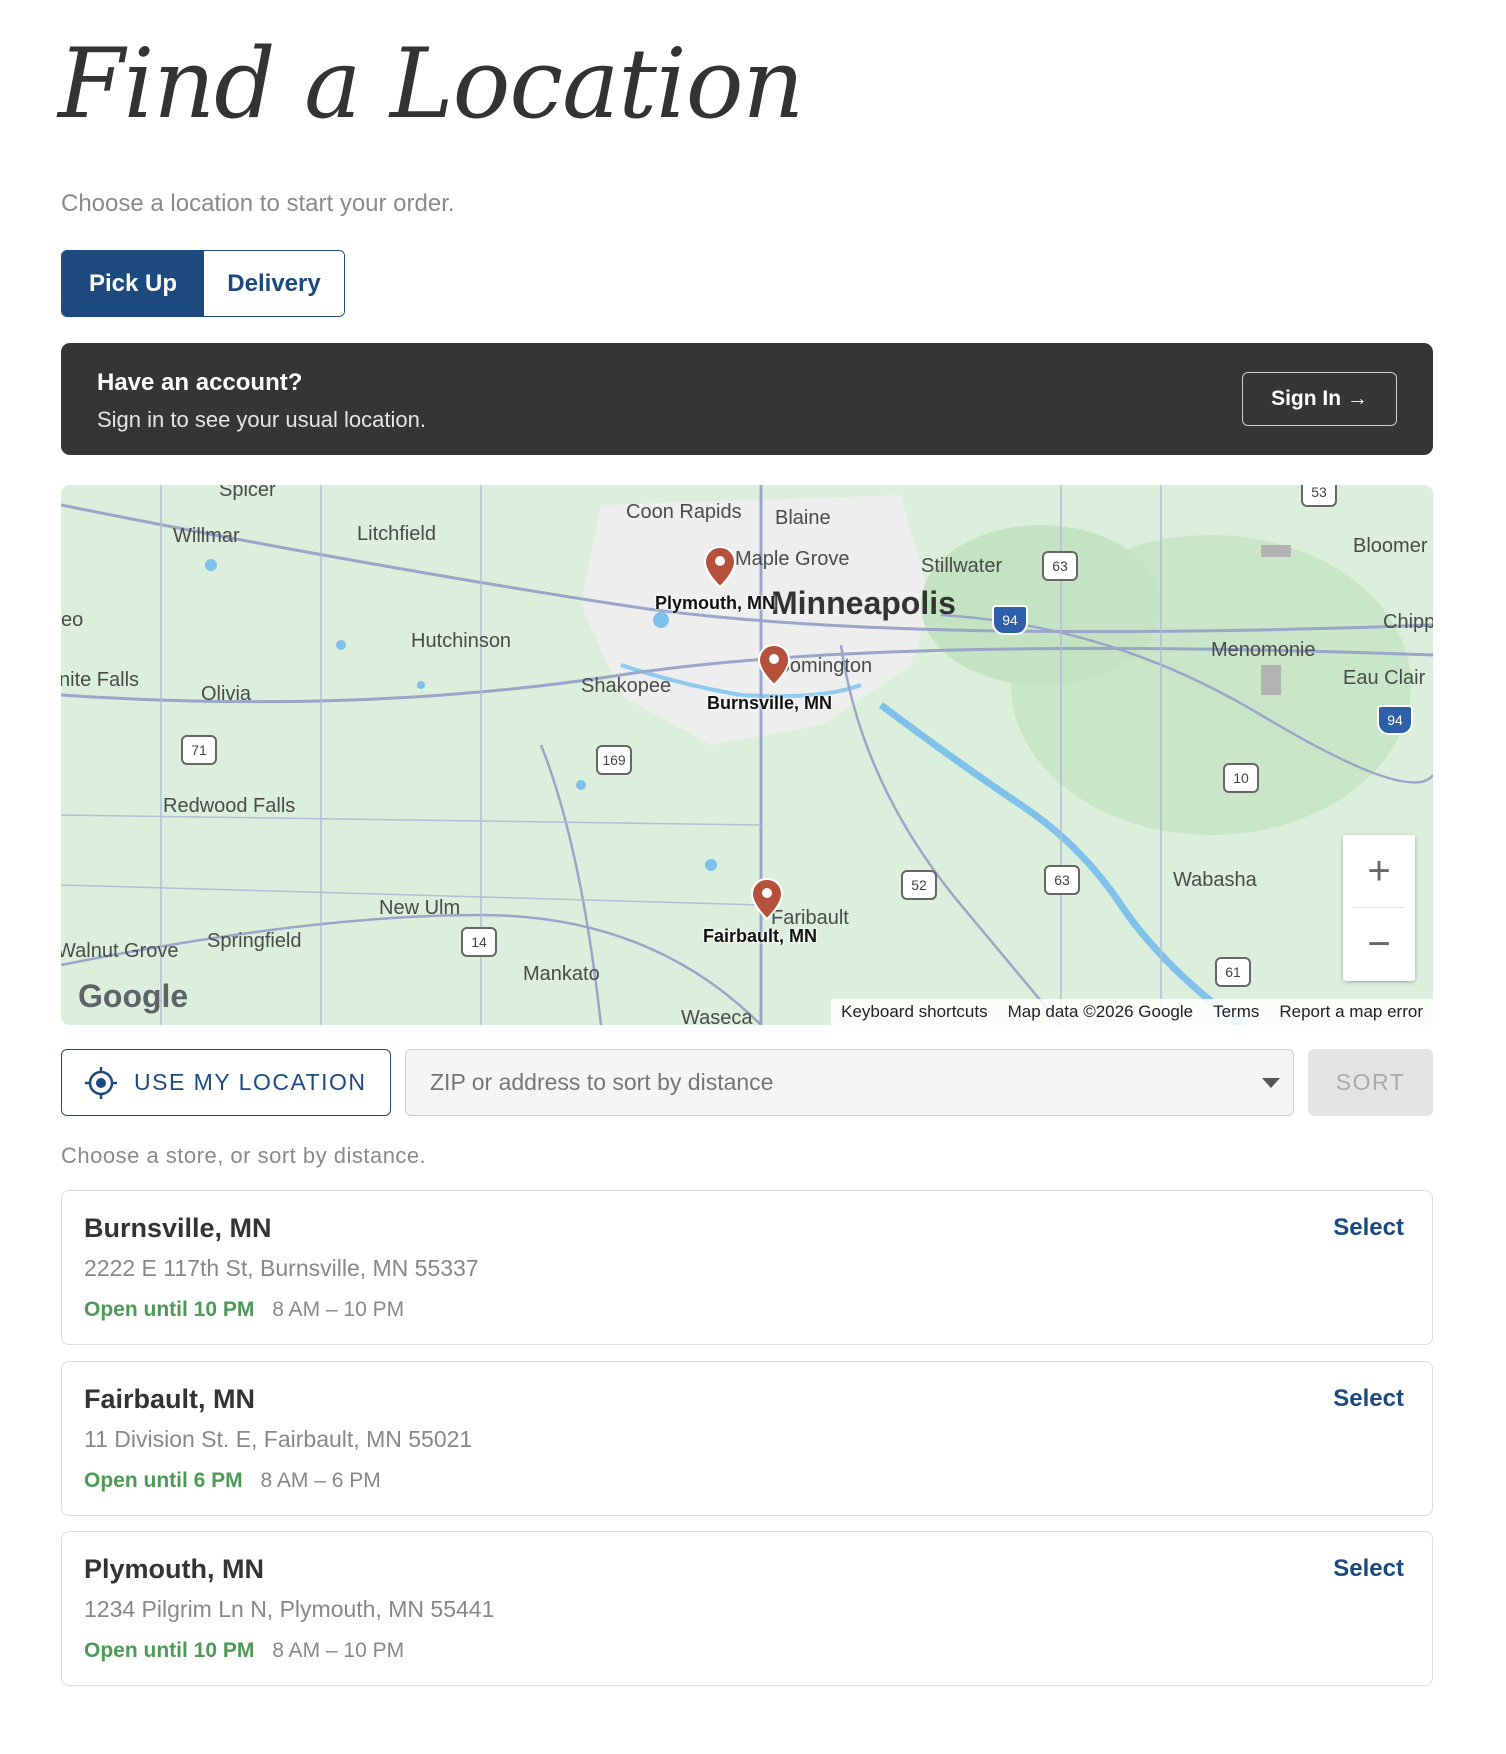  What do you see at coordinates (1319, 399) in the screenshot?
I see `sign-in-button: Sign In →` at bounding box center [1319, 399].